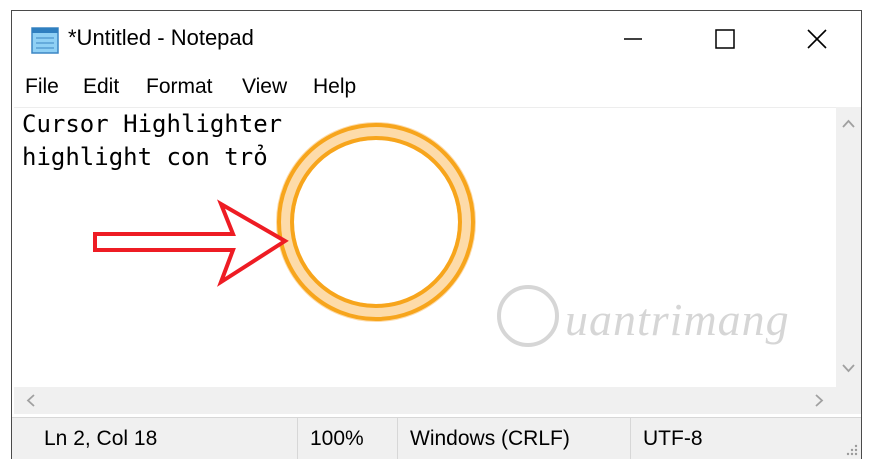  What do you see at coordinates (179, 87) in the screenshot?
I see `menu-format: Format` at bounding box center [179, 87].